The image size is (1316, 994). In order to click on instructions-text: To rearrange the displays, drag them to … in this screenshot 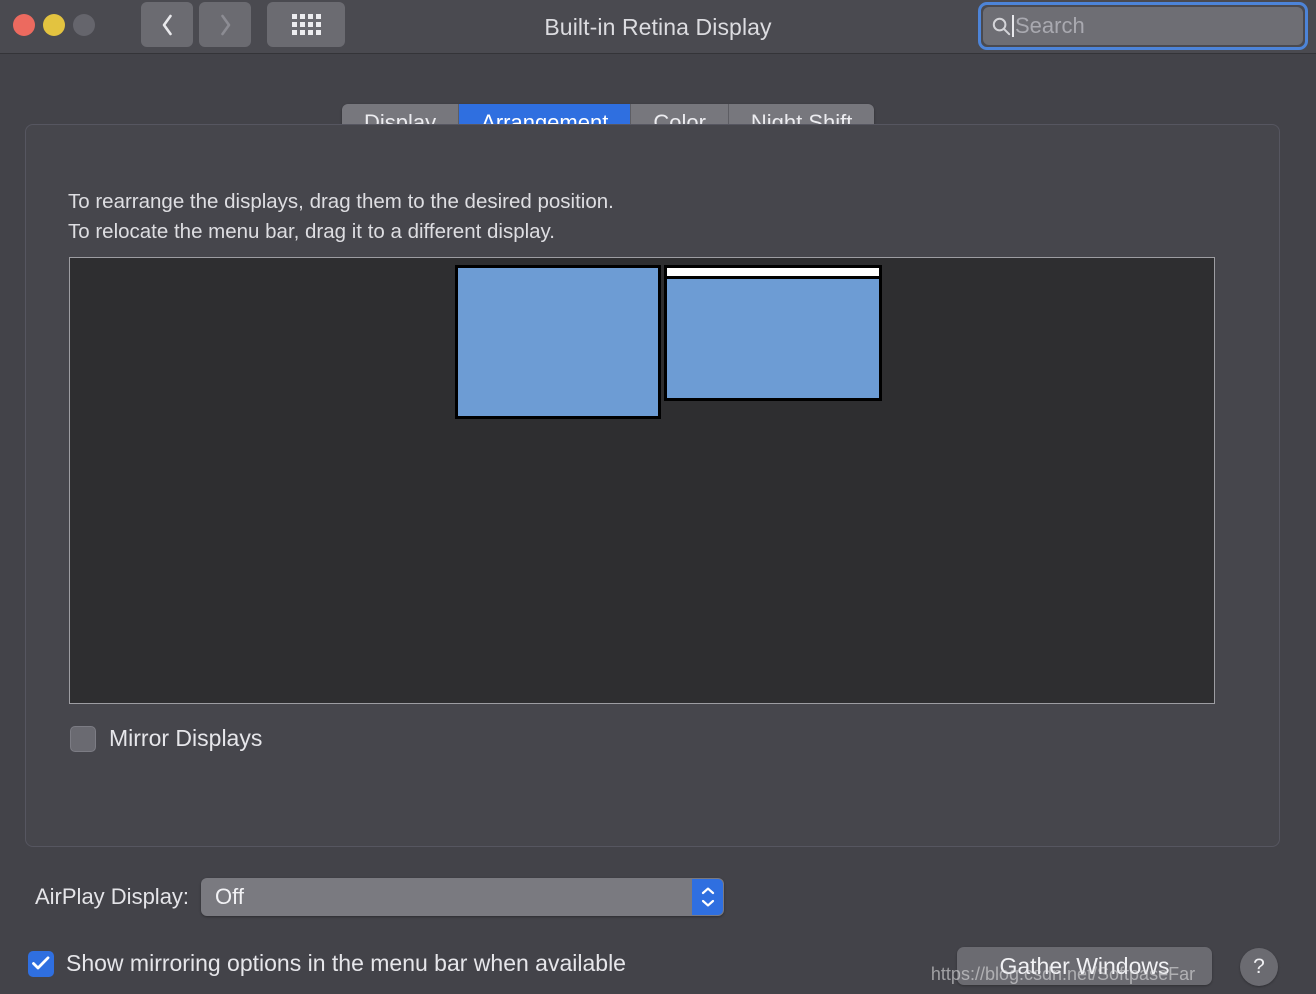, I will do `click(341, 217)`.